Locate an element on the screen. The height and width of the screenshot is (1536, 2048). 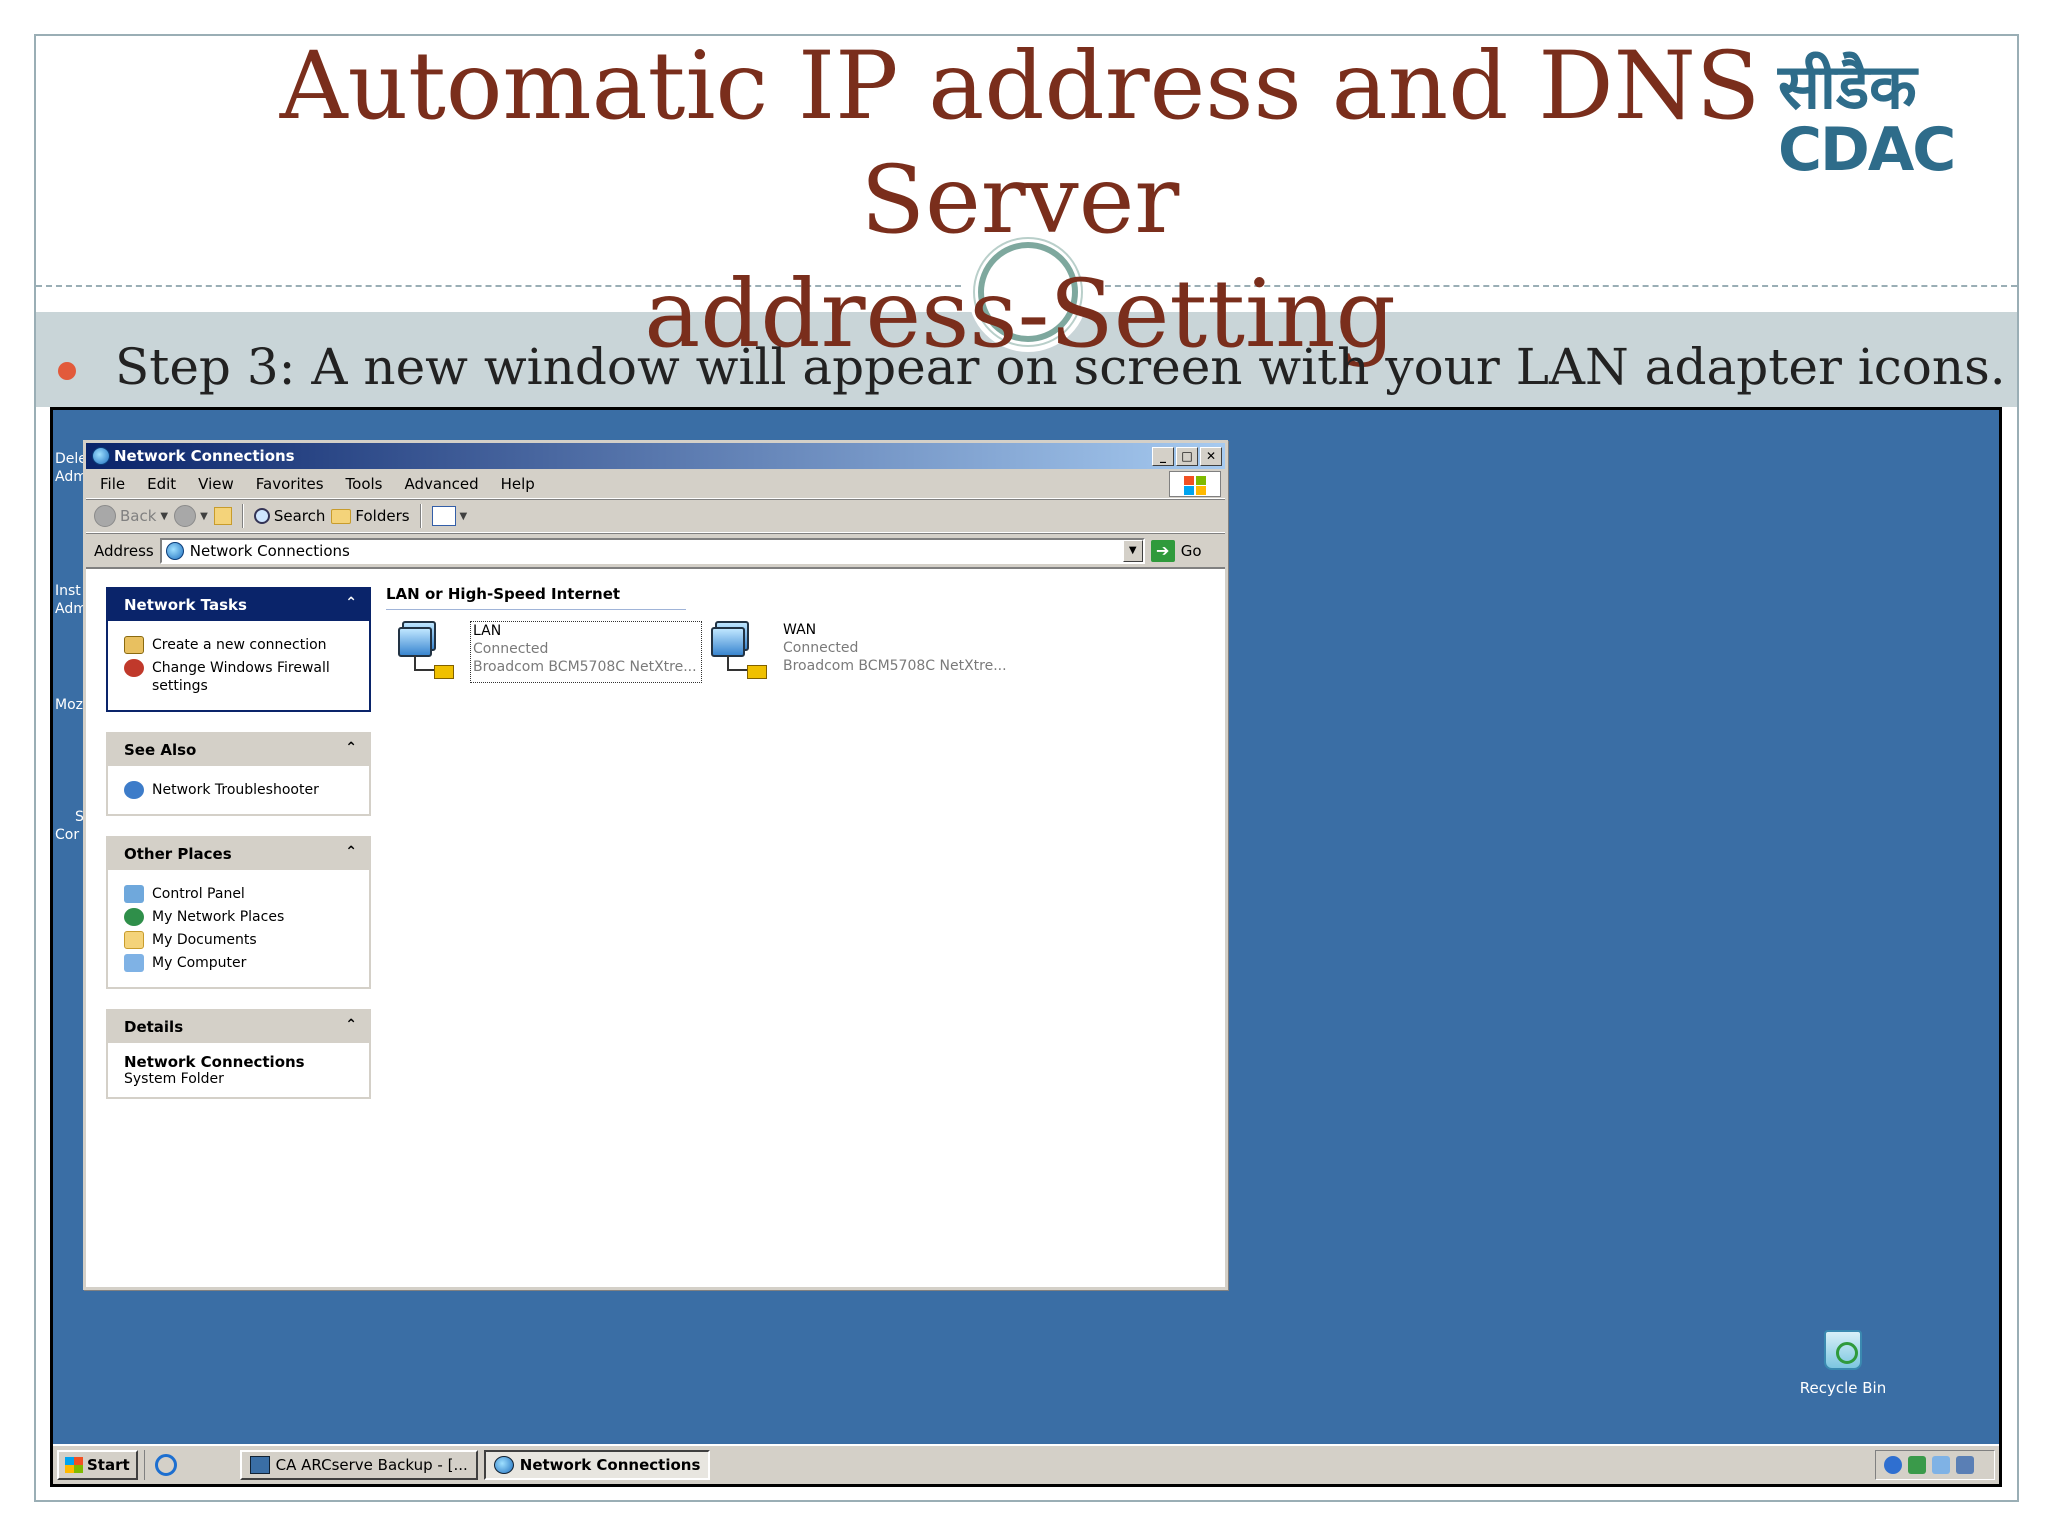
start-label: Start is located at coordinates (108, 1465).